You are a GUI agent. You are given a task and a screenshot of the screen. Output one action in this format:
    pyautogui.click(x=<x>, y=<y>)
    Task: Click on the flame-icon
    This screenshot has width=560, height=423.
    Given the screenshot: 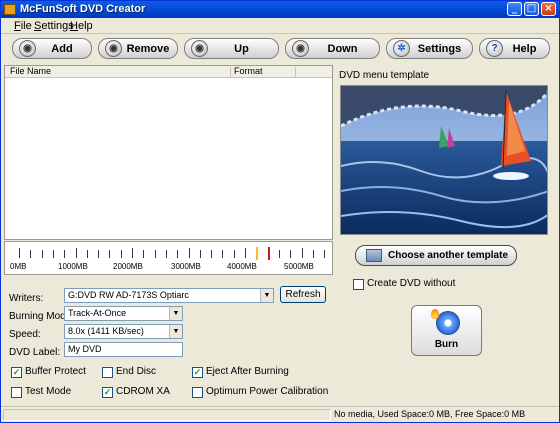 What is the action you would take?
    pyautogui.click(x=435, y=314)
    